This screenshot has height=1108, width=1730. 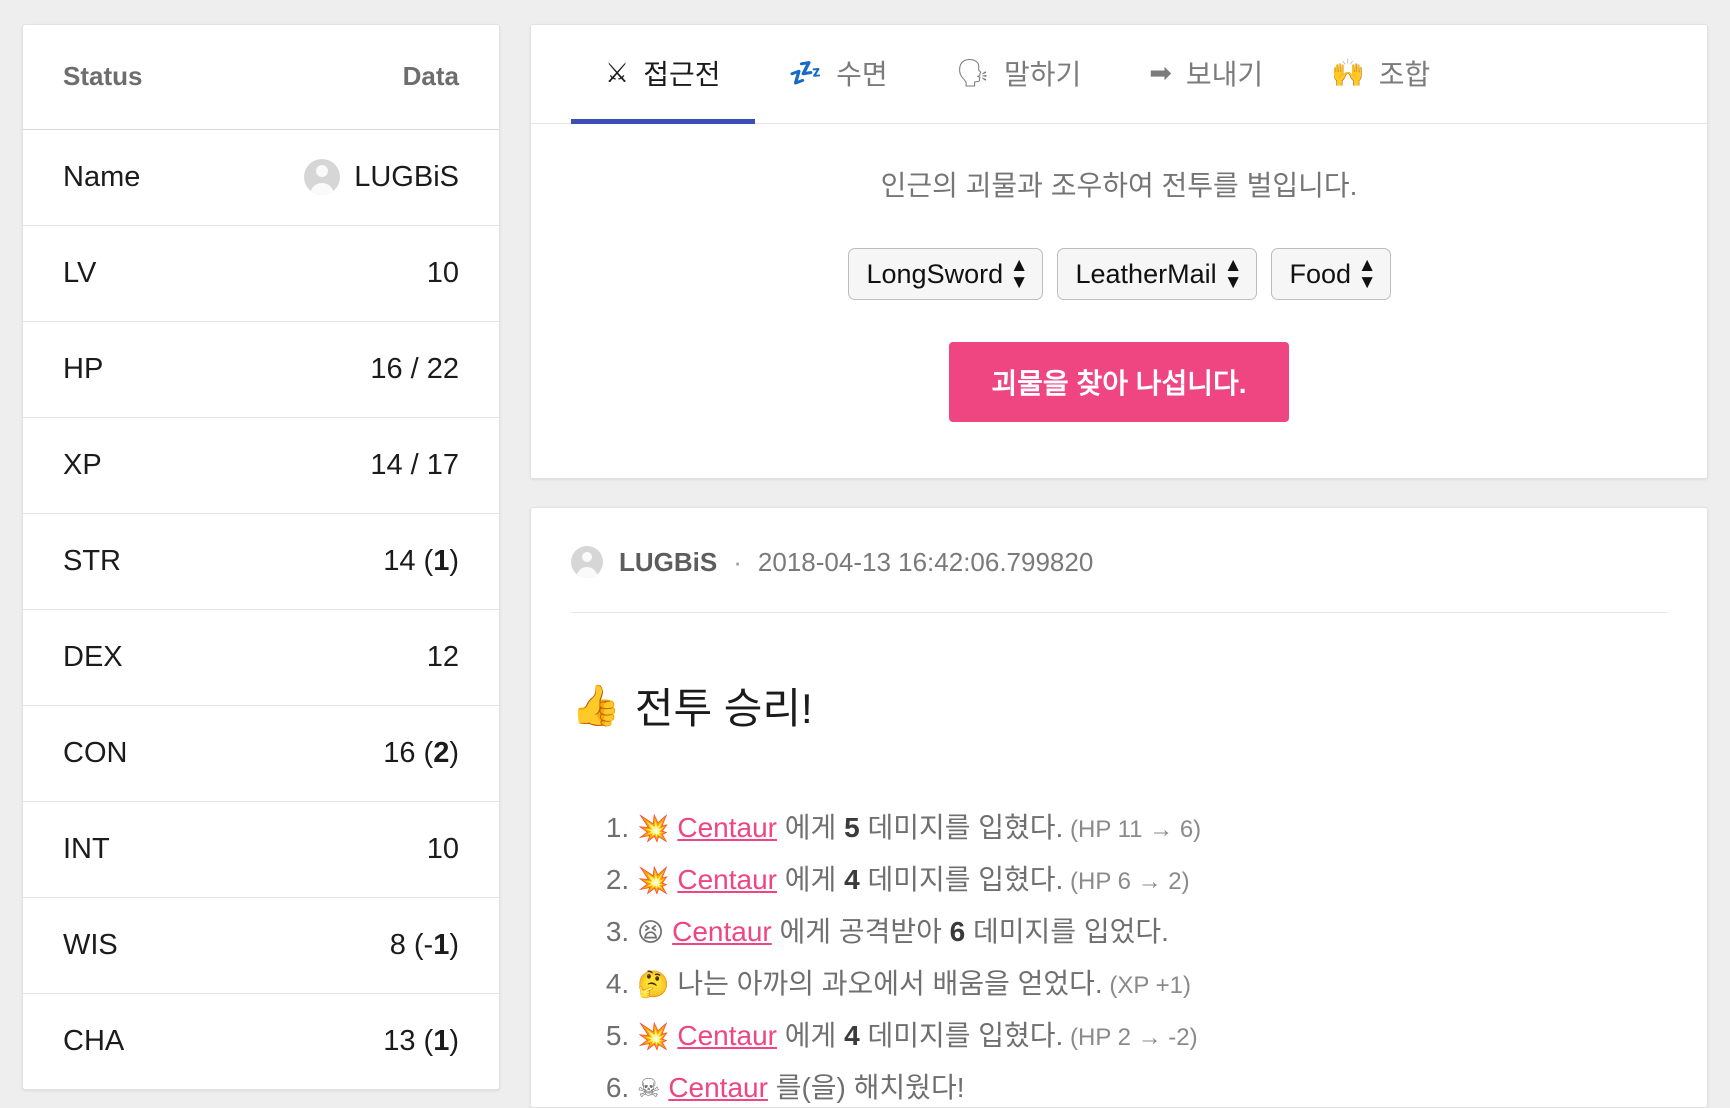 What do you see at coordinates (357, 753) in the screenshot?
I see `status-row-value: 16 (2)` at bounding box center [357, 753].